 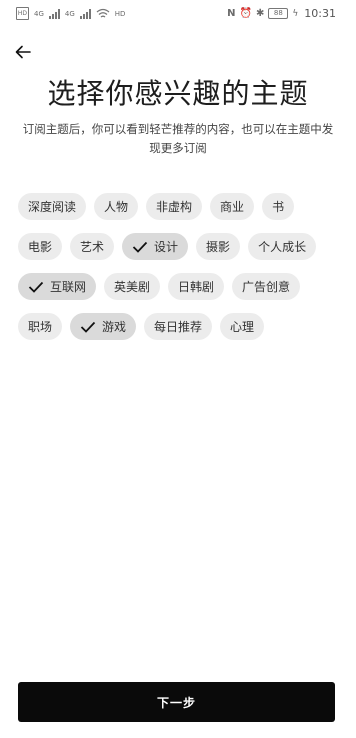 I want to click on topic-chip: 广告创意, so click(x=266, y=286).